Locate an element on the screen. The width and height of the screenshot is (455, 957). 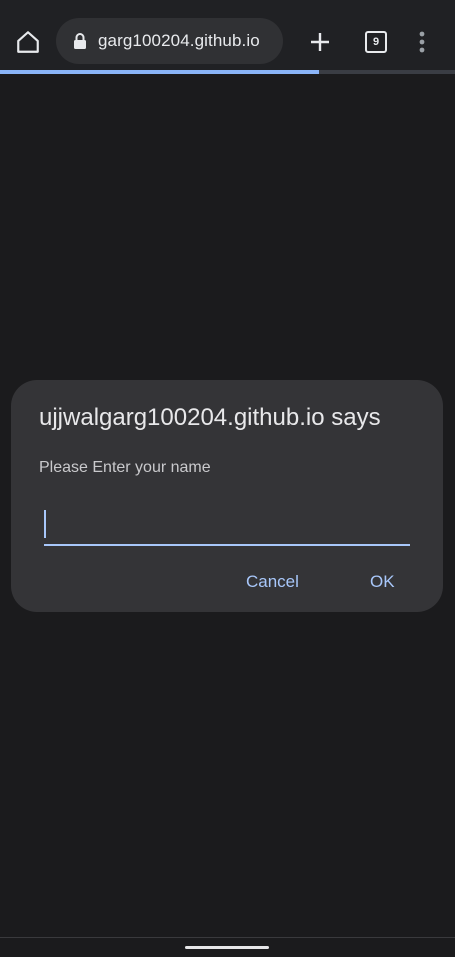
tab-switcher-button: 9 is located at coordinates (376, 42).